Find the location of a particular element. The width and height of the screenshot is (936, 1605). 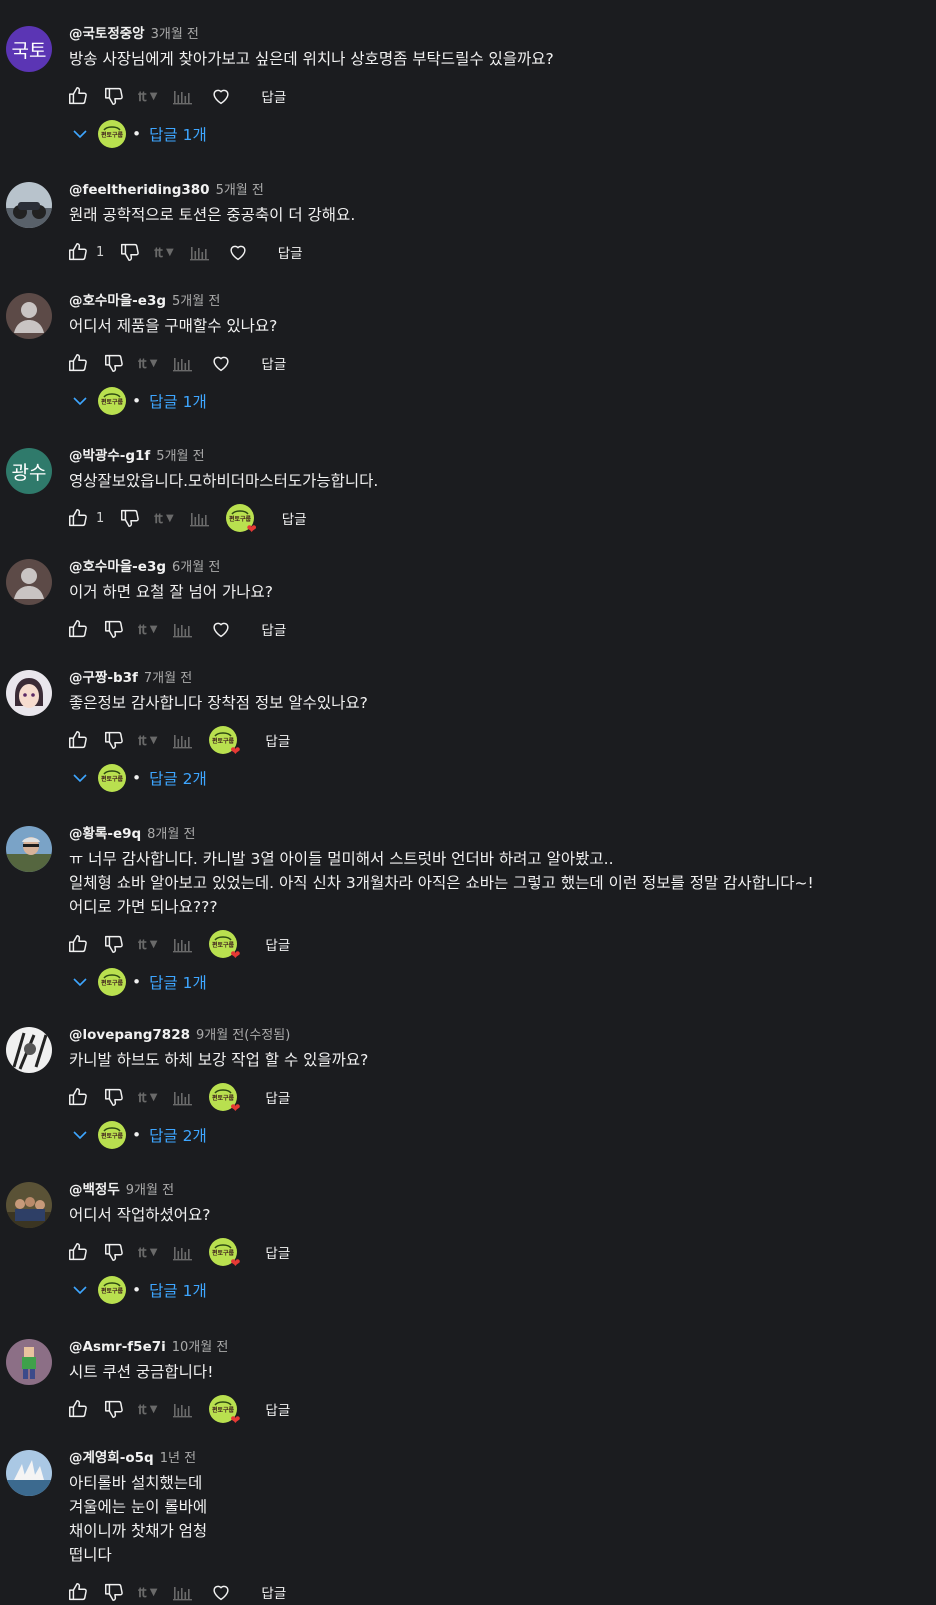

comment-author: @feeltheriding380 is located at coordinates (139, 190).